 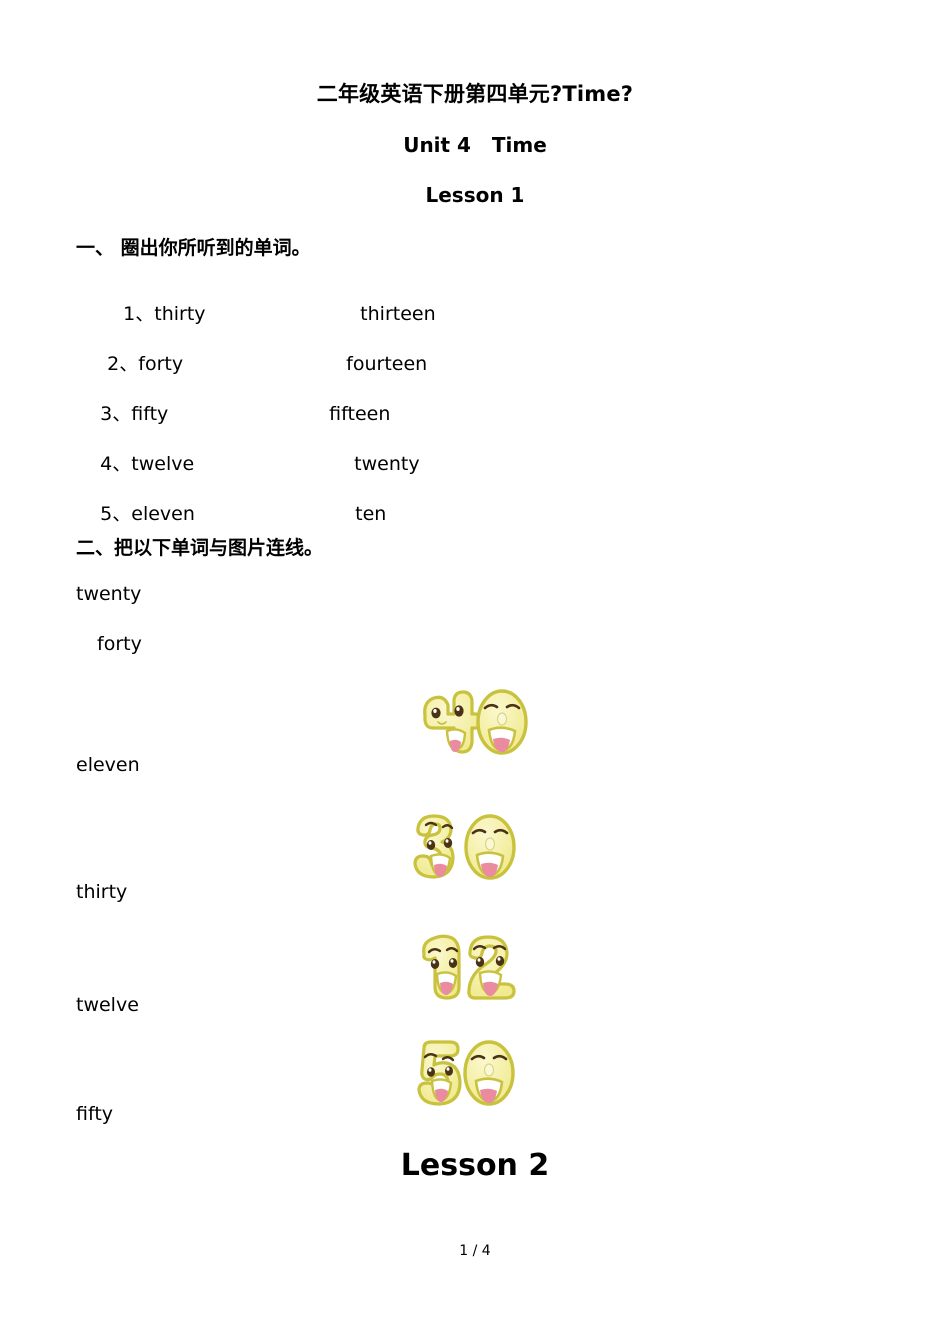 I want to click on item-option-left: forty, so click(x=160, y=364).